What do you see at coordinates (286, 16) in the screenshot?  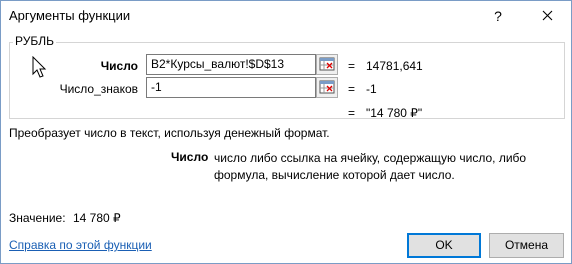 I see `title-bar: Аргументы функции ?` at bounding box center [286, 16].